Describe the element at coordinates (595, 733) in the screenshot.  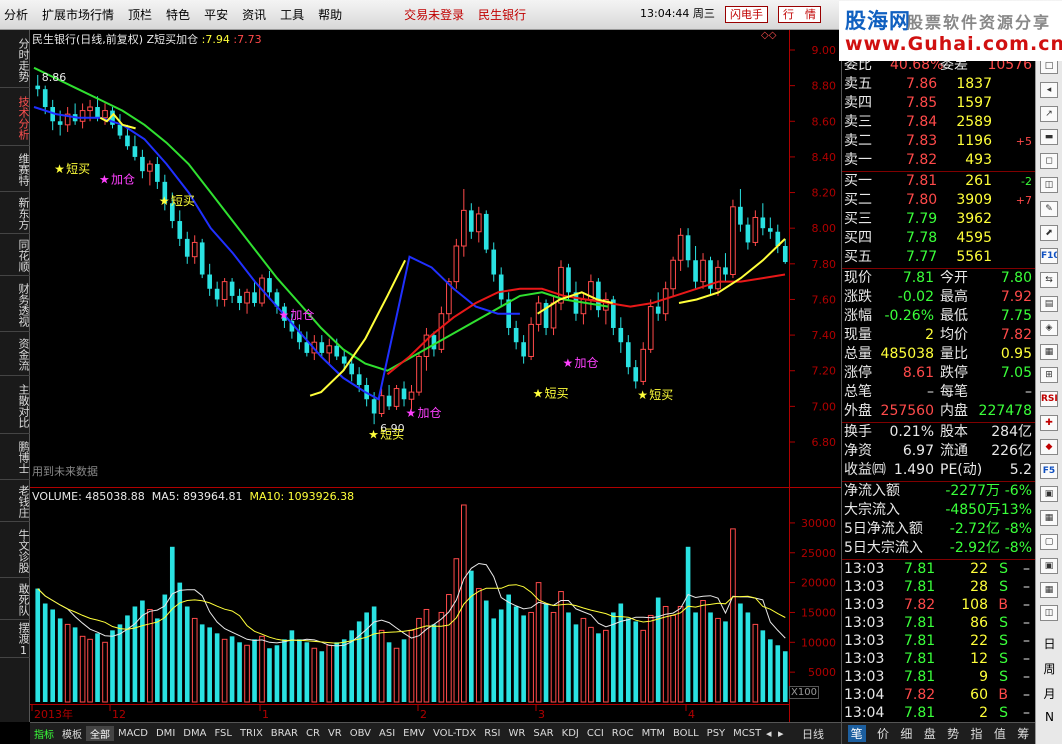
I see `indicator-tab-20: CCI` at that location.